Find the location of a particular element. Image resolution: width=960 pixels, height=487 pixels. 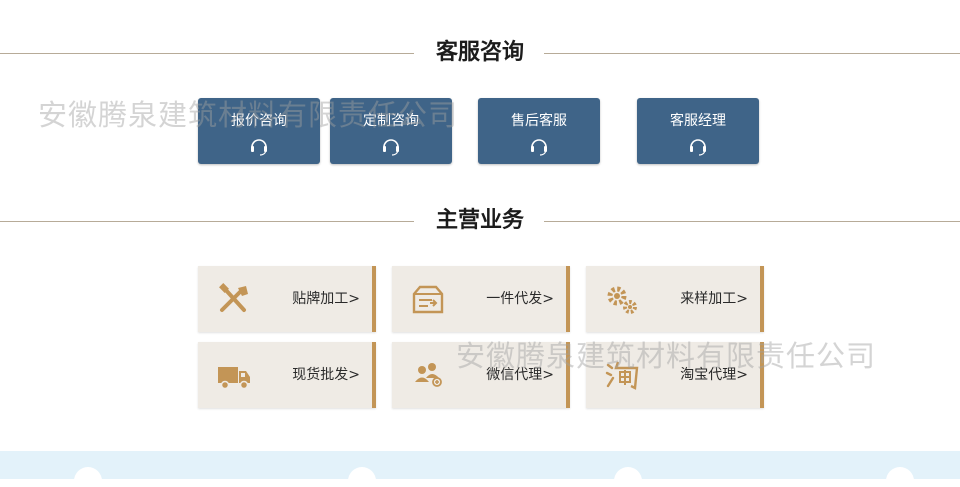

dropshipping-card: 一件代发> is located at coordinates (481, 299).